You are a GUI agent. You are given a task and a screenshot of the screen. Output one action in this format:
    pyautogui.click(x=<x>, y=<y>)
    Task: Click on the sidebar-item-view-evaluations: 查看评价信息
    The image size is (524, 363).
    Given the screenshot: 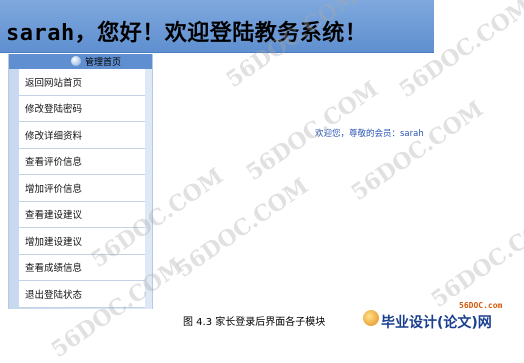 What is the action you would take?
    pyautogui.click(x=82, y=161)
    